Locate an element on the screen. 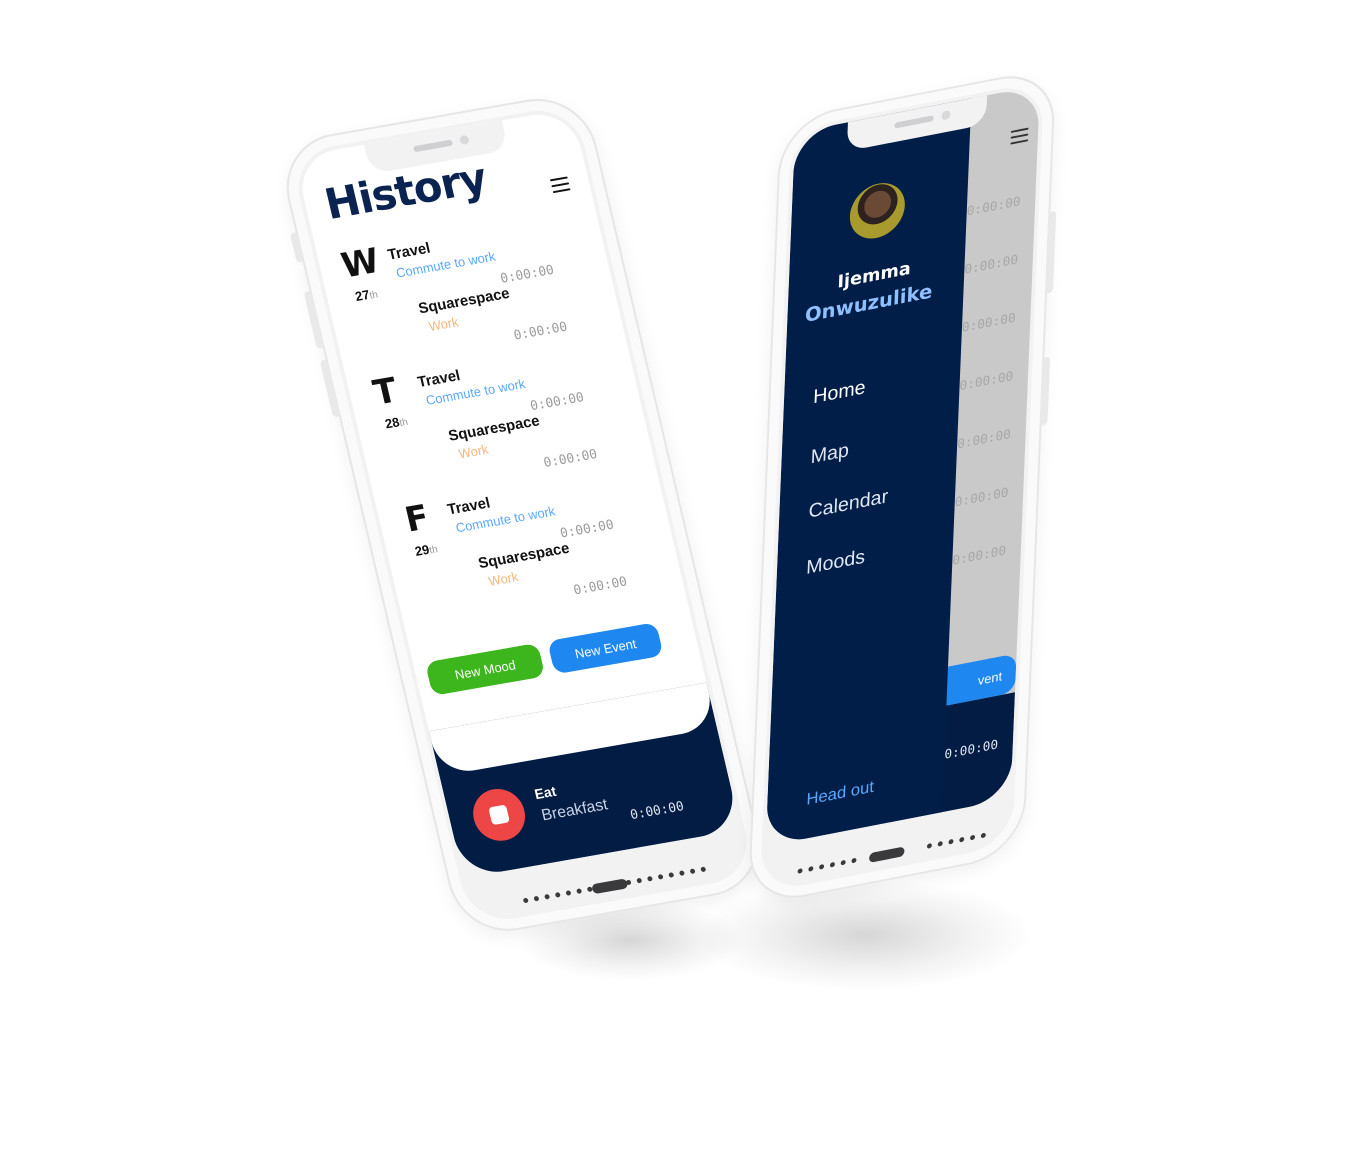 Image resolution: width=1350 pixels, height=1157 pixels. now-playing-bar: Eat Breakfast 0:00:00 is located at coordinates (584, 780).